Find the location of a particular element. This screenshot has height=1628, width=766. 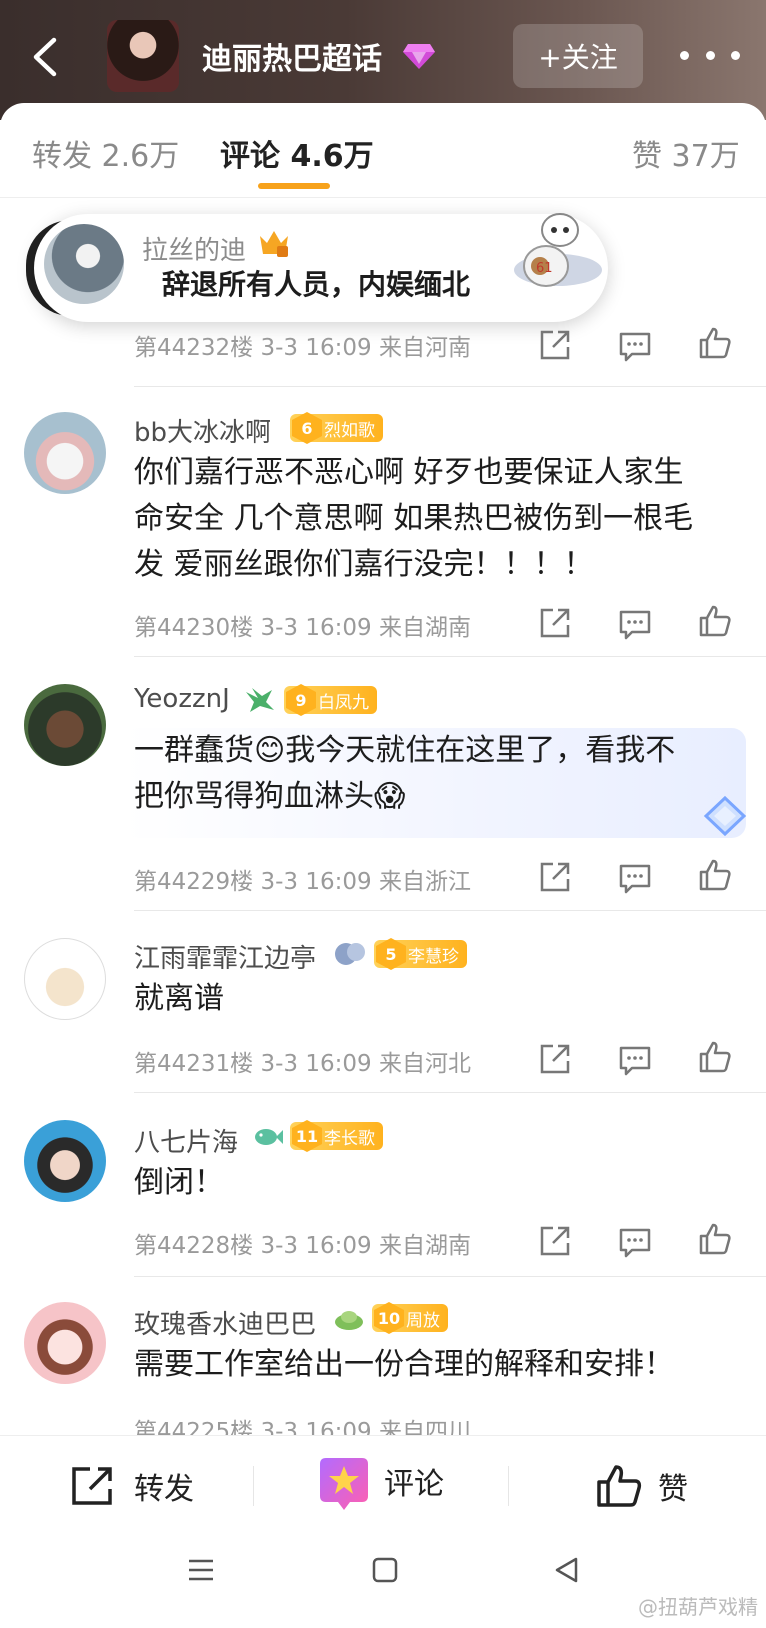

chevron-left-icon is located at coordinates (45, 57).